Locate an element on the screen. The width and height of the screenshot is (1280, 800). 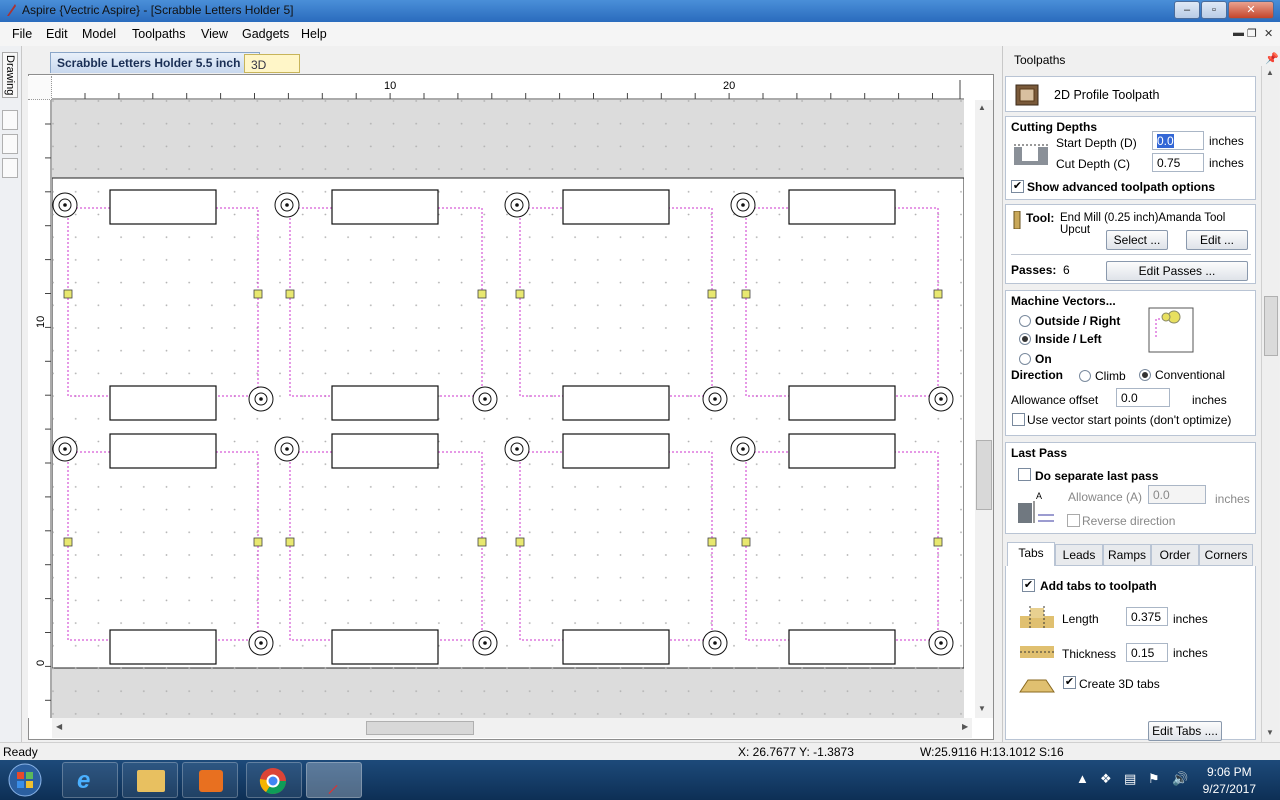
allowance-offset-input: 0.0 is located at coordinates (1143, 397).